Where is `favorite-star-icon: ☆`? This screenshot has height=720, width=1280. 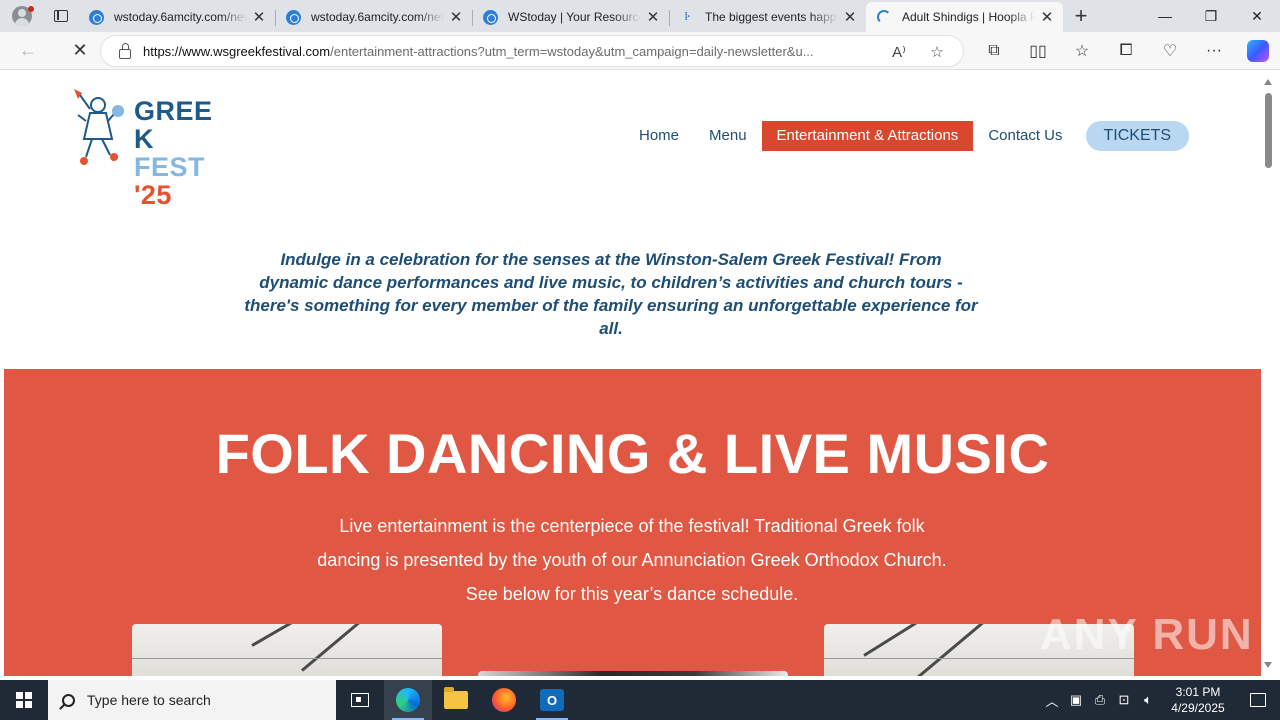 favorite-star-icon: ☆ is located at coordinates (937, 52).